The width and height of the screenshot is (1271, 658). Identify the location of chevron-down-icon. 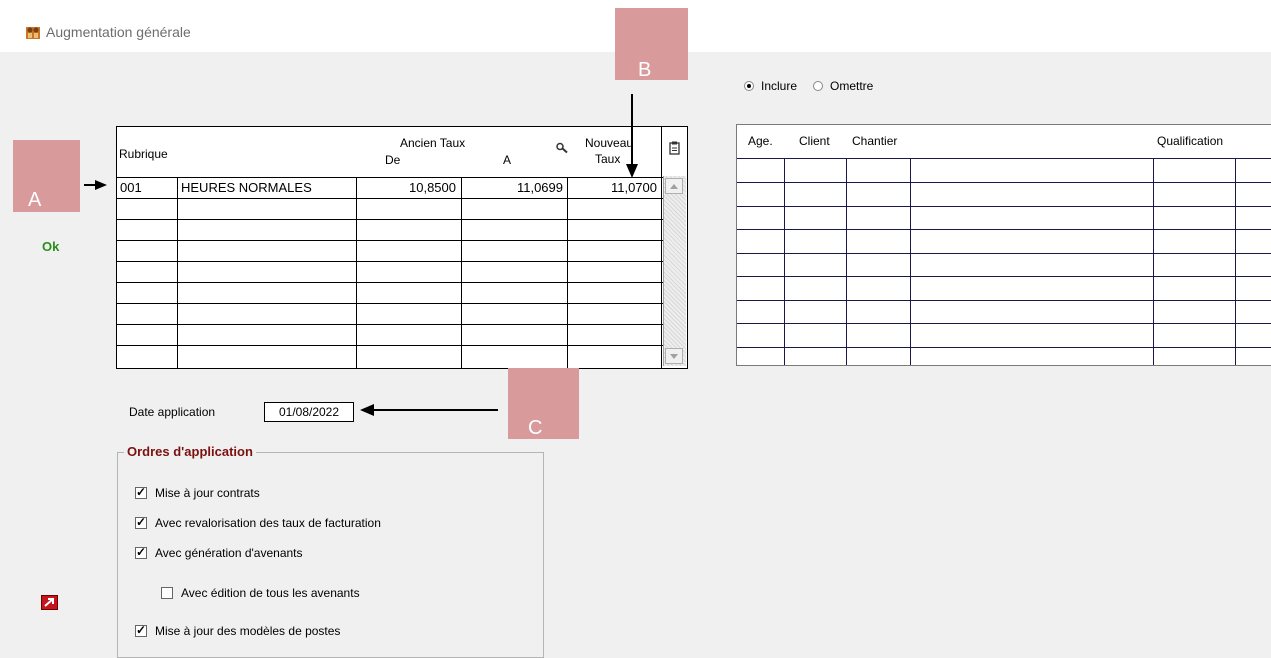
(674, 356).